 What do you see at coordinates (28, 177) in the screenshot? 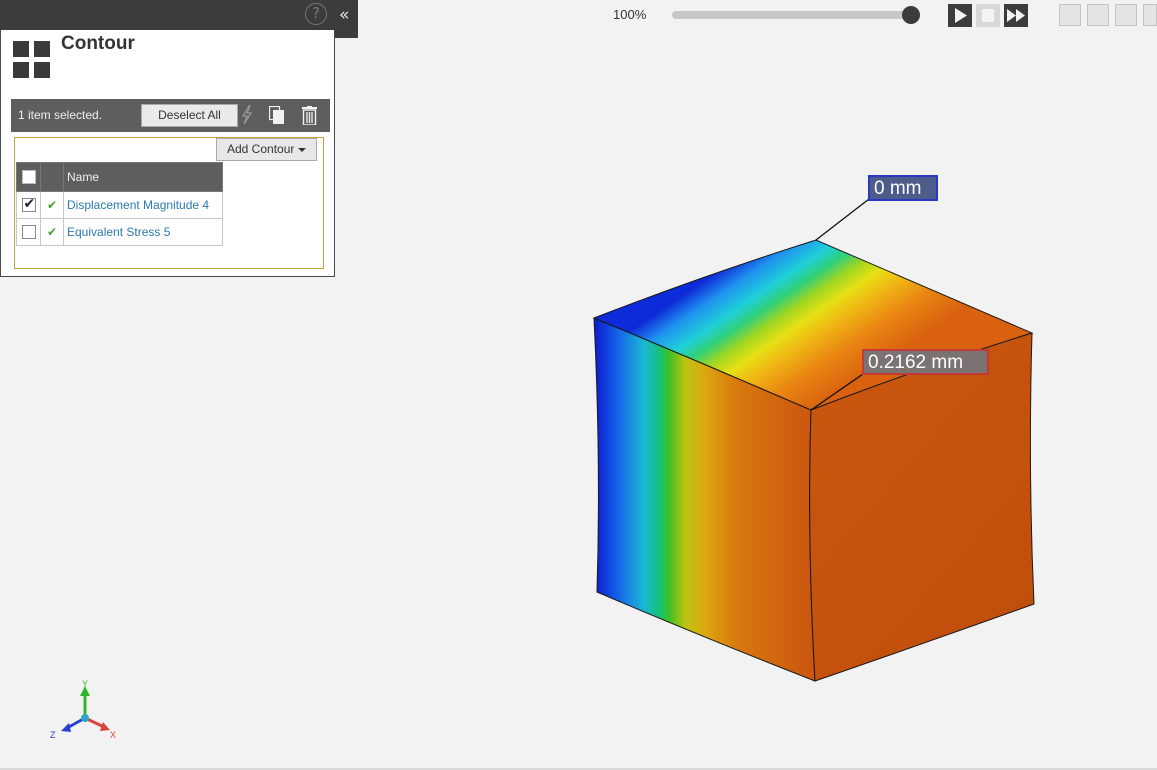
I see `select-all-checkbox` at bounding box center [28, 177].